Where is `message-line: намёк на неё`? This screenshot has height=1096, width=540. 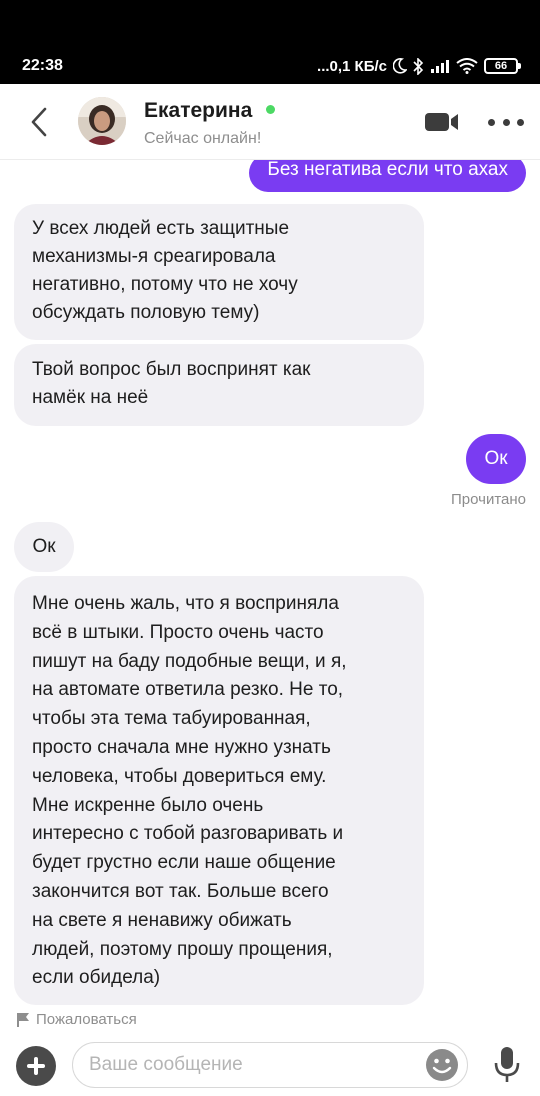
message-line: намёк на неё is located at coordinates (90, 397).